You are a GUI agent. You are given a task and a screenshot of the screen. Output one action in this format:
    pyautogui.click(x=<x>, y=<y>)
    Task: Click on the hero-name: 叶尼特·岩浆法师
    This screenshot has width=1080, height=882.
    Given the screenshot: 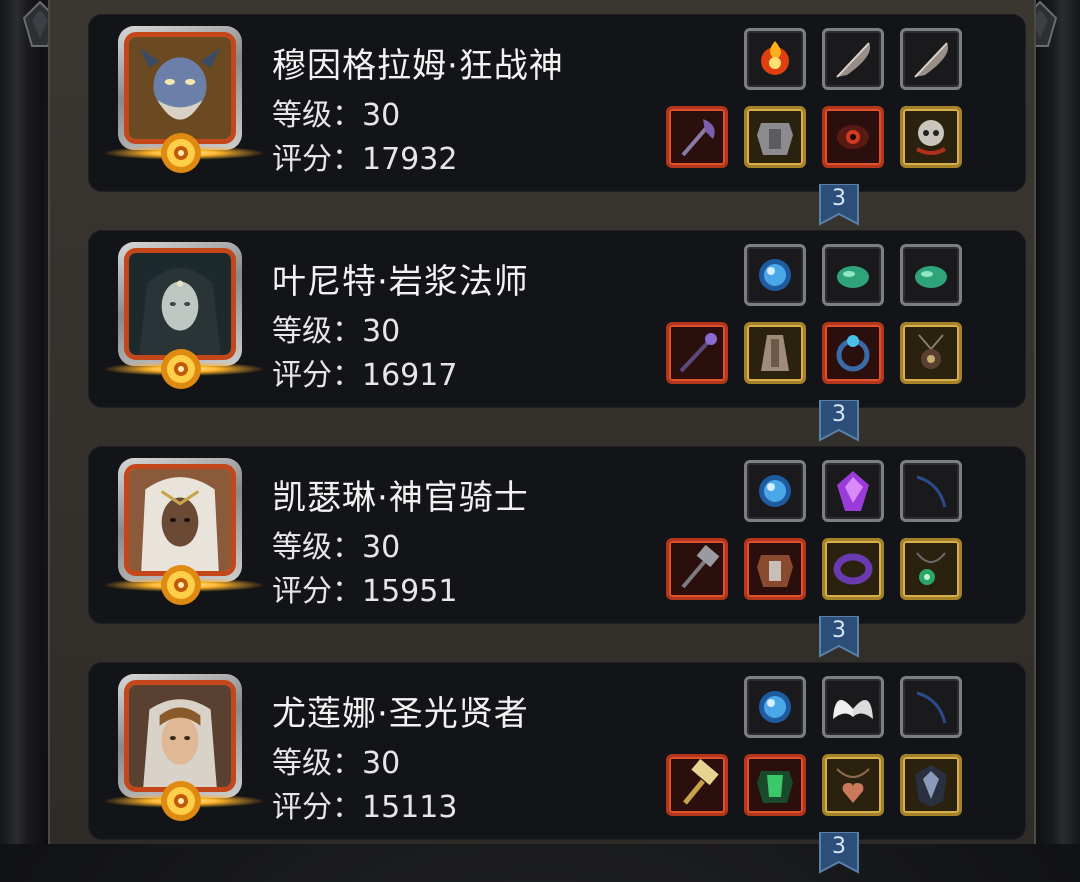 What is the action you would take?
    pyautogui.click(x=400, y=282)
    